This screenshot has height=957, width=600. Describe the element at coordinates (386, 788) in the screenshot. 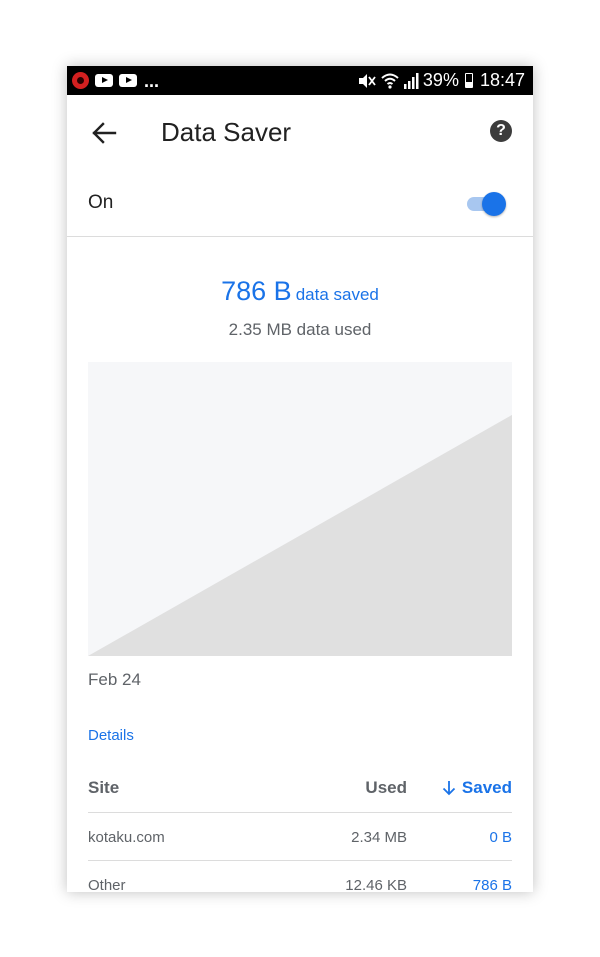

I see `column-header-used: Used` at that location.